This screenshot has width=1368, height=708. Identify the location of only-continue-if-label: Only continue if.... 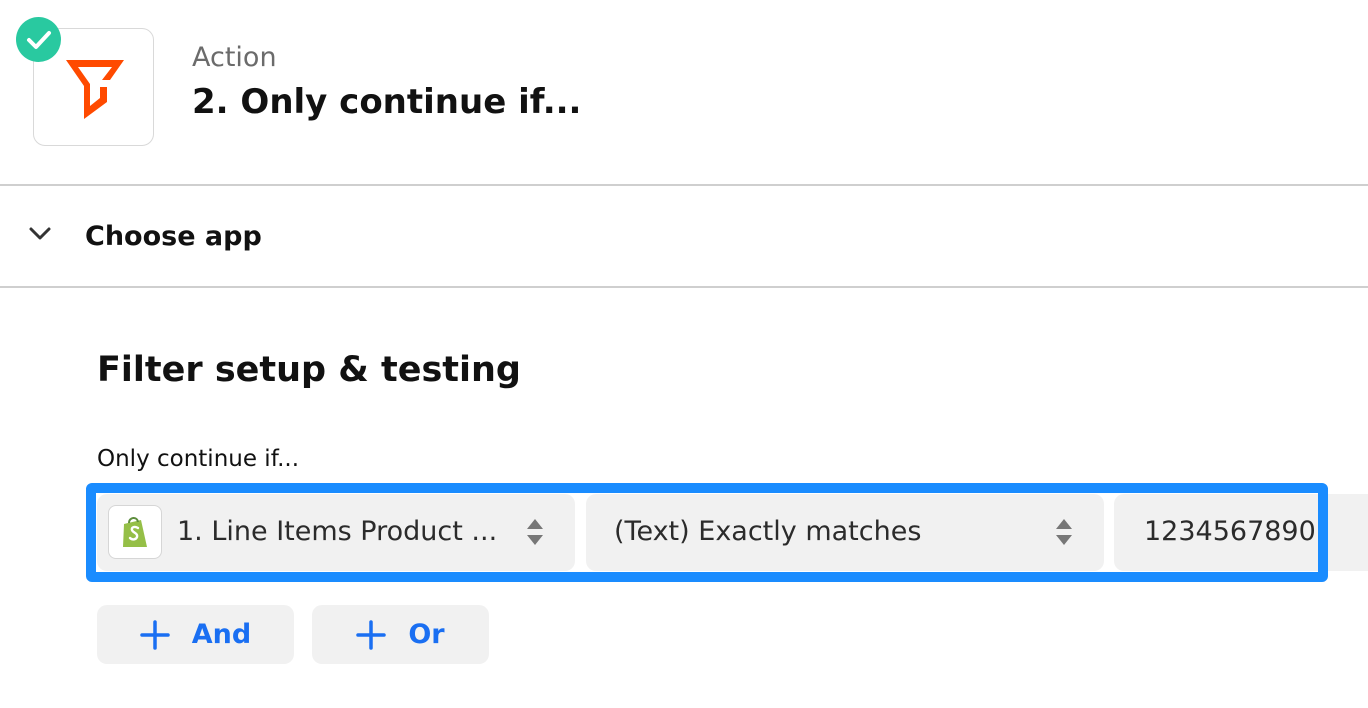
(198, 459).